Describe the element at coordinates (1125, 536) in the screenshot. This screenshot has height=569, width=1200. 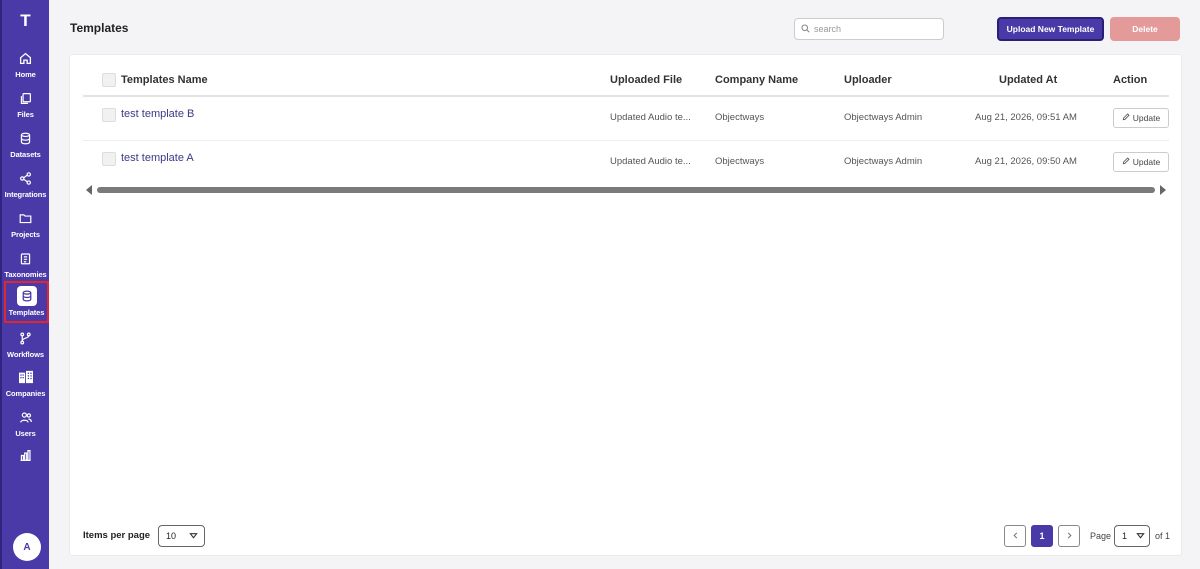
I see `page-select-value: 1` at that location.